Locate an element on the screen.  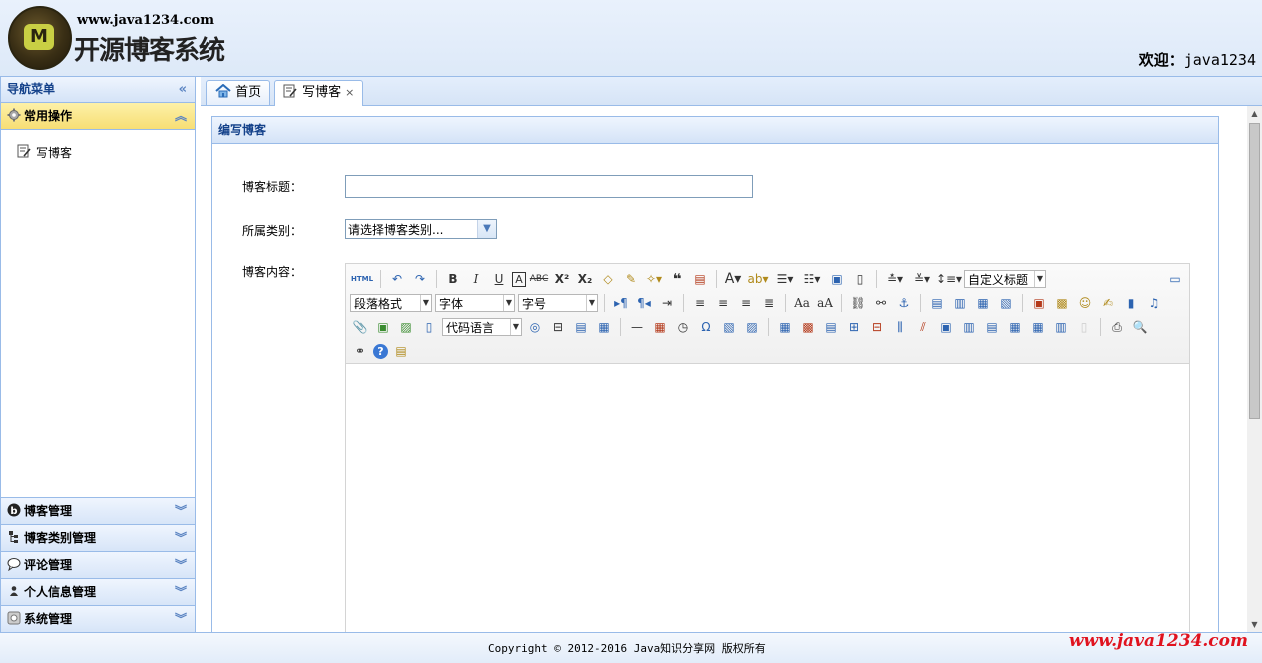
background-image-icon: ▨ is located at coordinates (406, 327).